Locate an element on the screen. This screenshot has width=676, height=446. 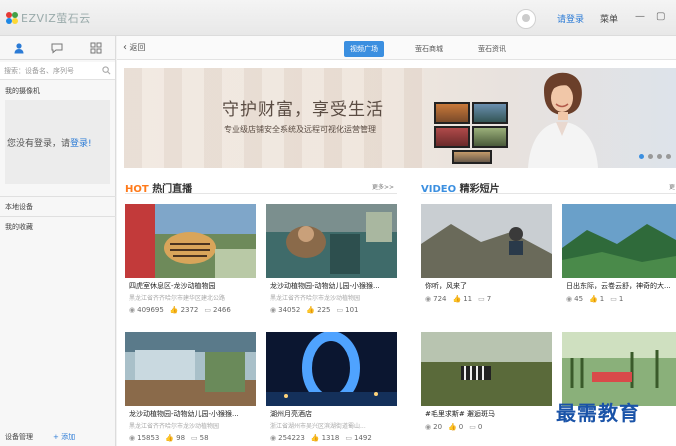
ezviz-logo-icon is located at coordinates (12, 18).